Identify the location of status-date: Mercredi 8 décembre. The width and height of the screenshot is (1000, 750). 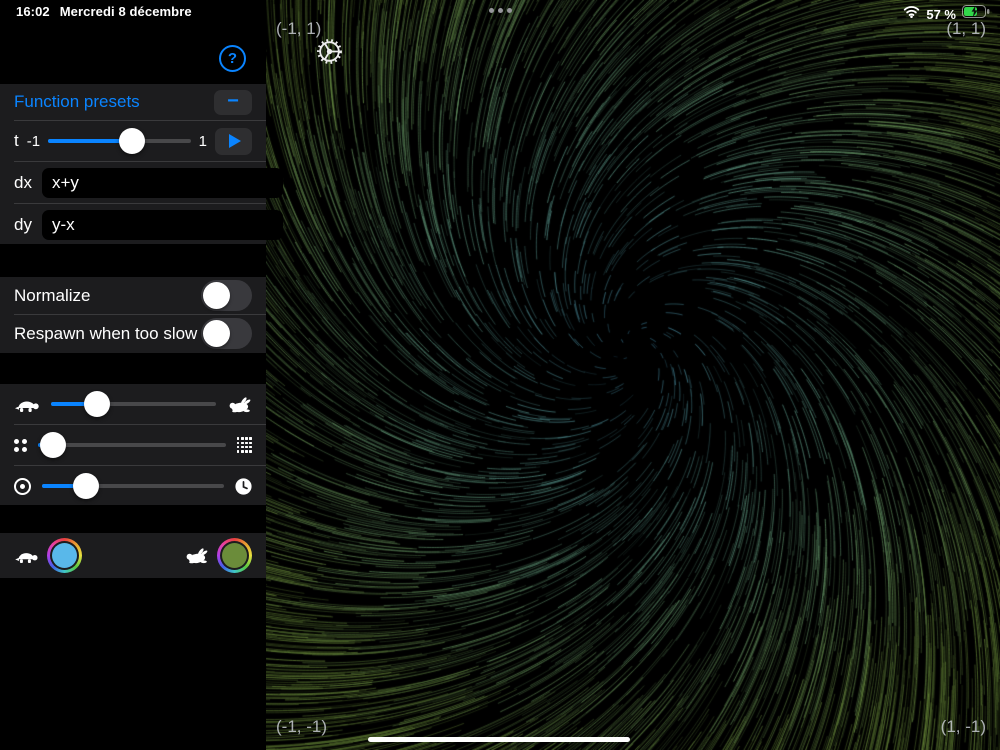
(125, 11).